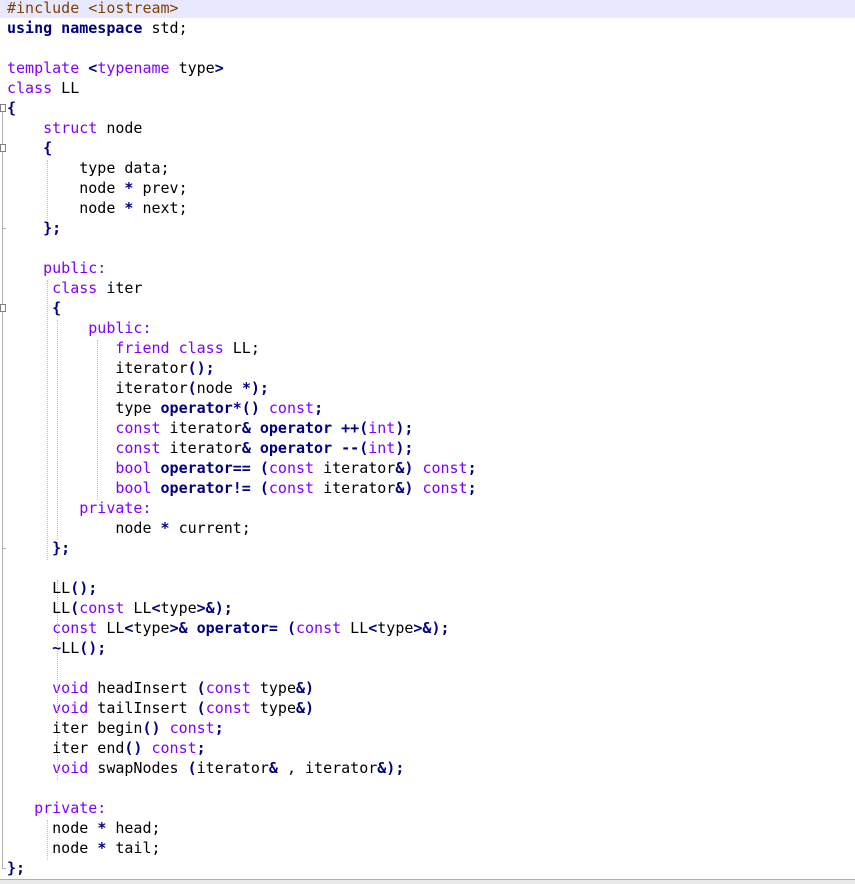  Describe the element at coordinates (427, 368) in the screenshot. I see `code-line: iterator();` at that location.